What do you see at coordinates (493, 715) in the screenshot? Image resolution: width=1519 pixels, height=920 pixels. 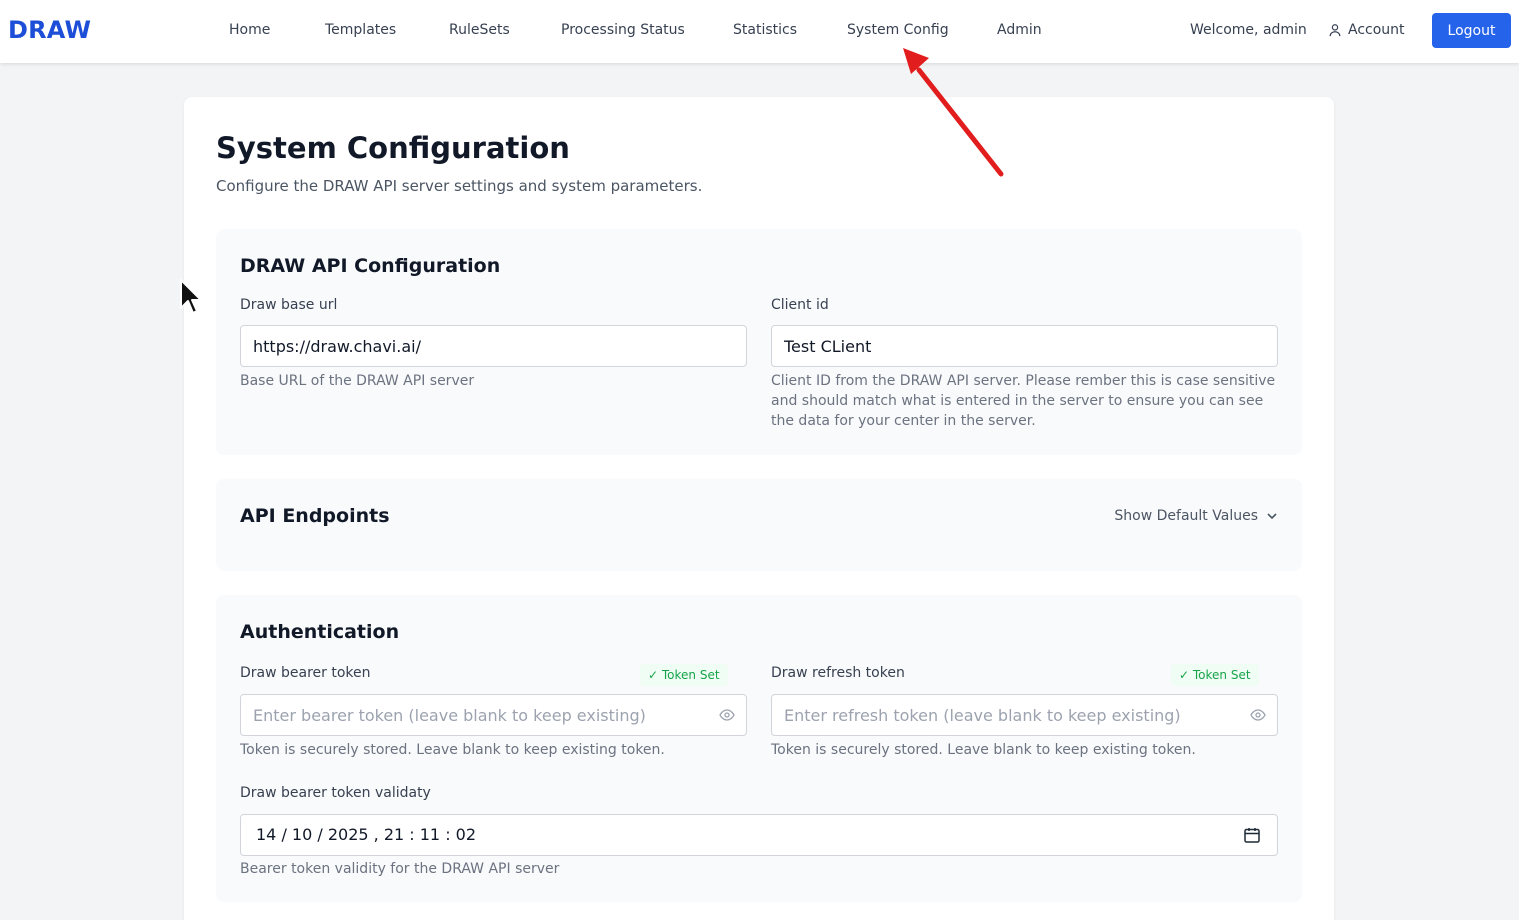 I see `bearer-token-input` at bounding box center [493, 715].